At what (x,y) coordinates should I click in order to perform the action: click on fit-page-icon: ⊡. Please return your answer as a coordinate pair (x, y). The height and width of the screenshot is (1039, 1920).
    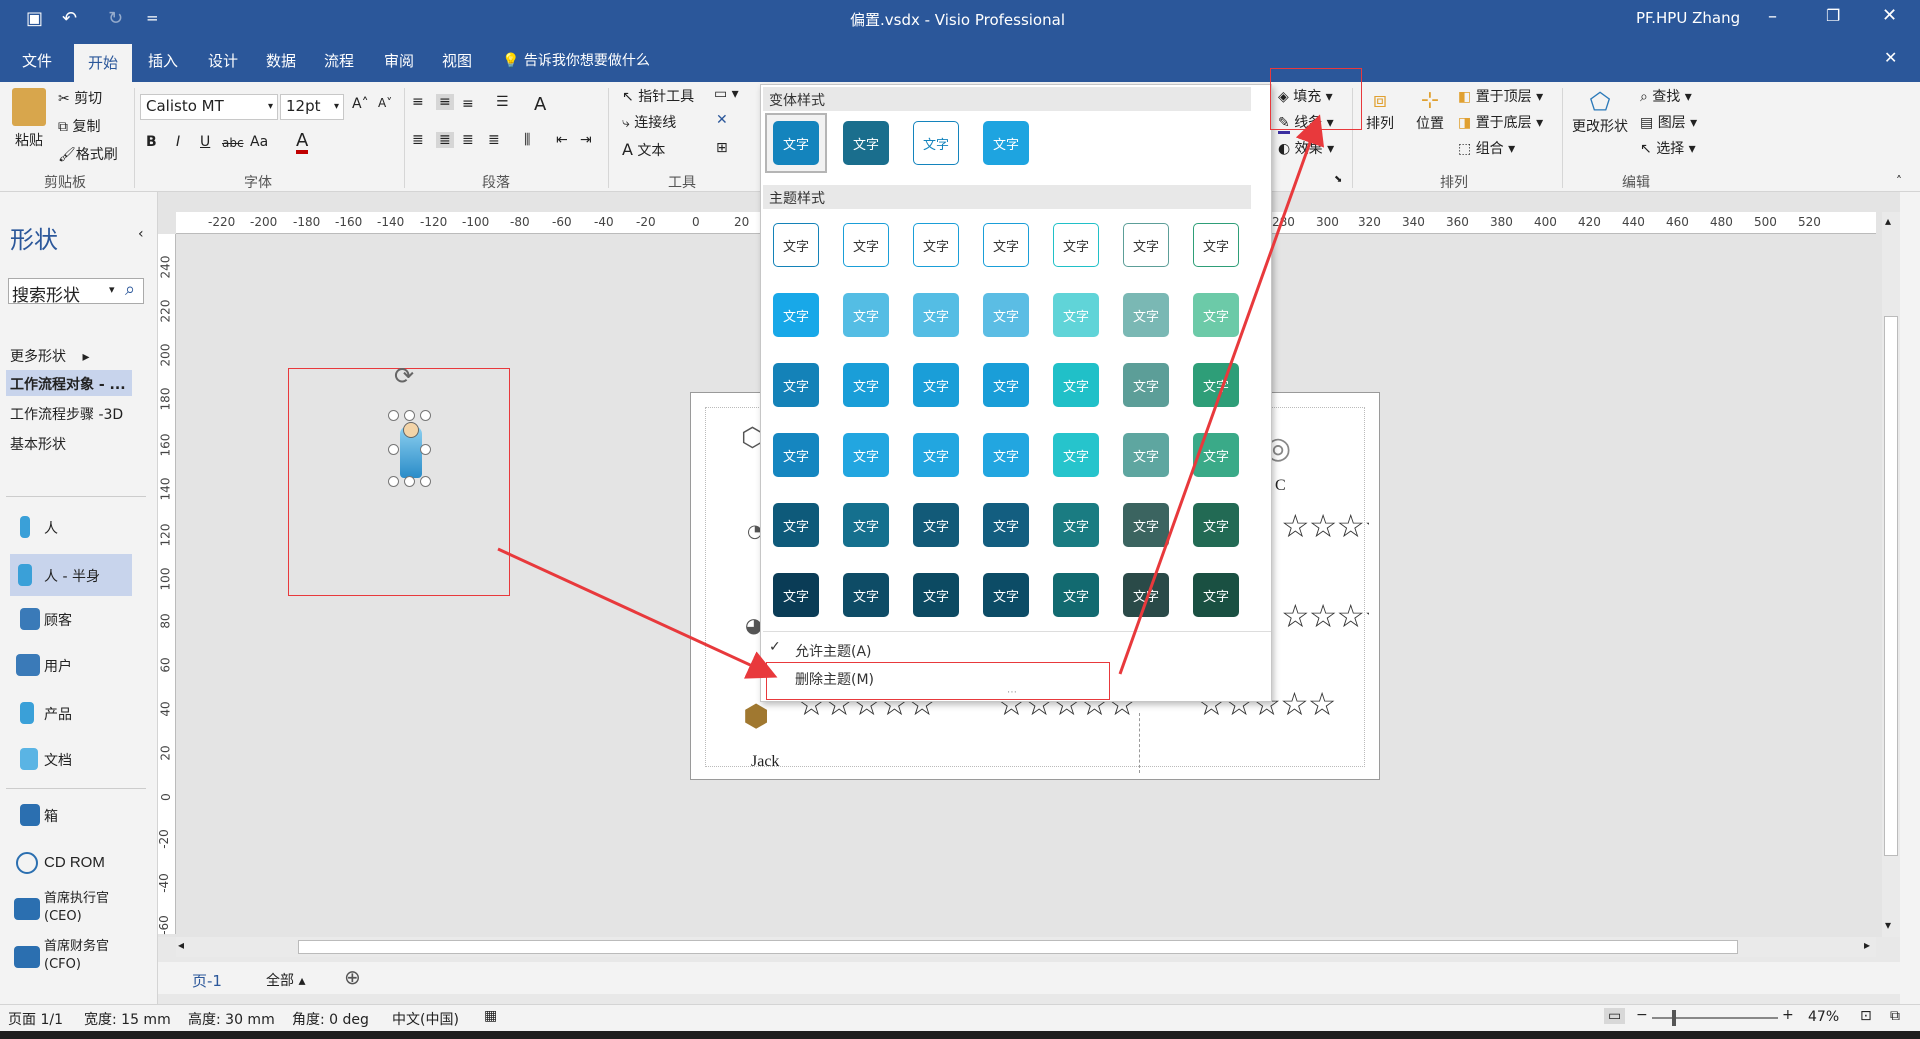
    Looking at the image, I should click on (1866, 1016).